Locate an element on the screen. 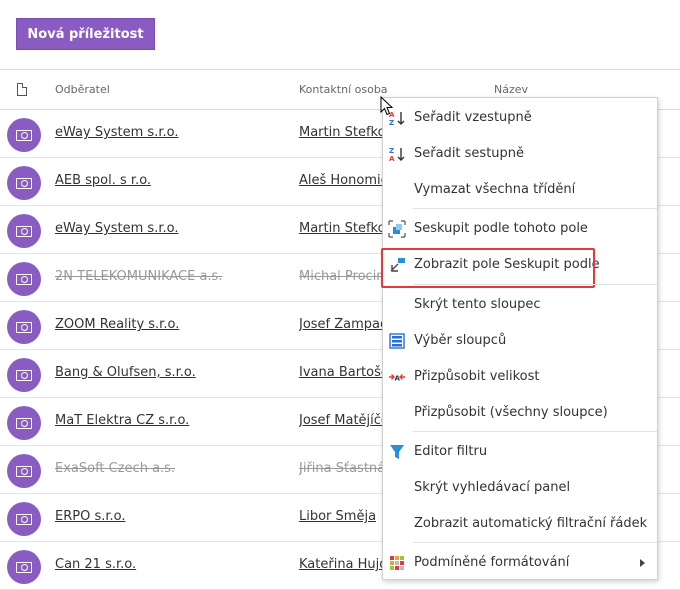 The width and height of the screenshot is (680, 590). customer-link: Bang & Olufsen, s.r.o. is located at coordinates (125, 372).